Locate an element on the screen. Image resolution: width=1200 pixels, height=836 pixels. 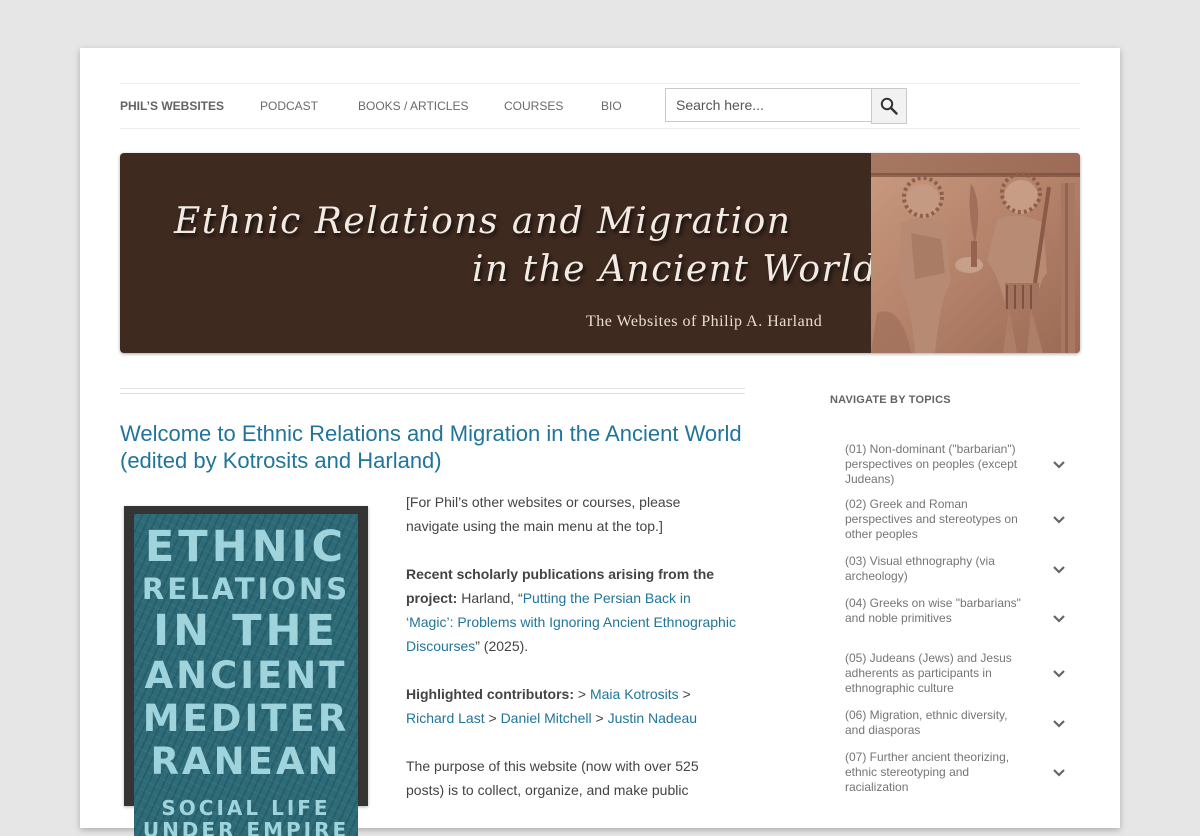
publications-author: Harland, “ is located at coordinates (490, 598).